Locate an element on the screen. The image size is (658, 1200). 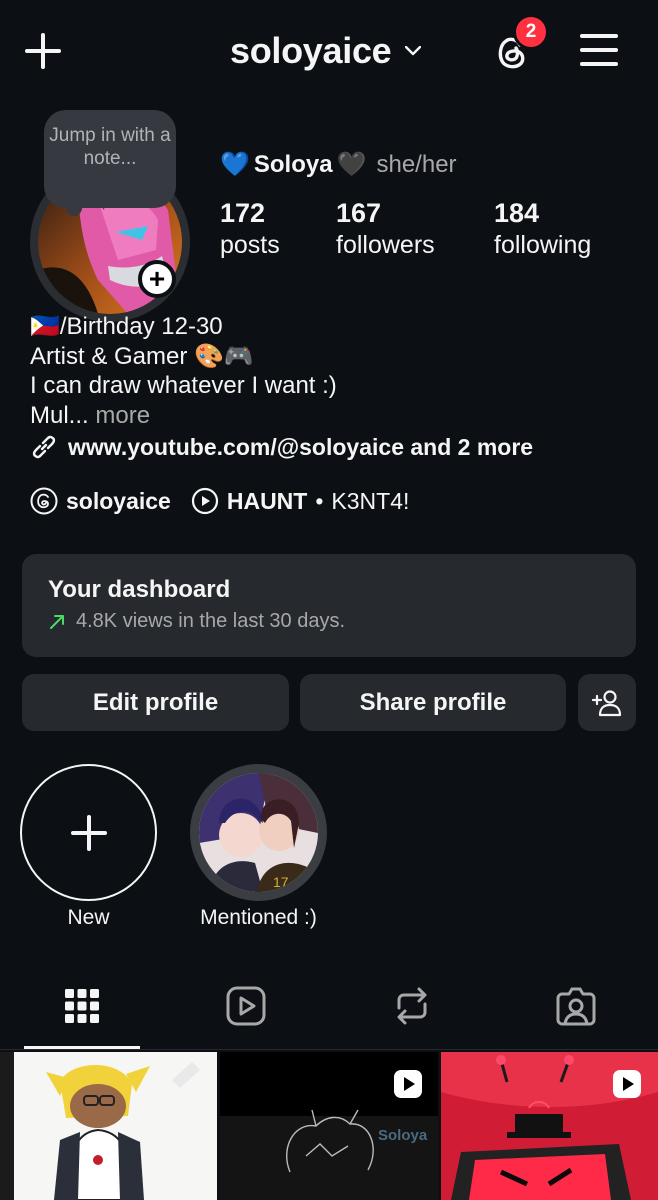
highlight-mentioned-image: 17 is located at coordinates (258, 832).